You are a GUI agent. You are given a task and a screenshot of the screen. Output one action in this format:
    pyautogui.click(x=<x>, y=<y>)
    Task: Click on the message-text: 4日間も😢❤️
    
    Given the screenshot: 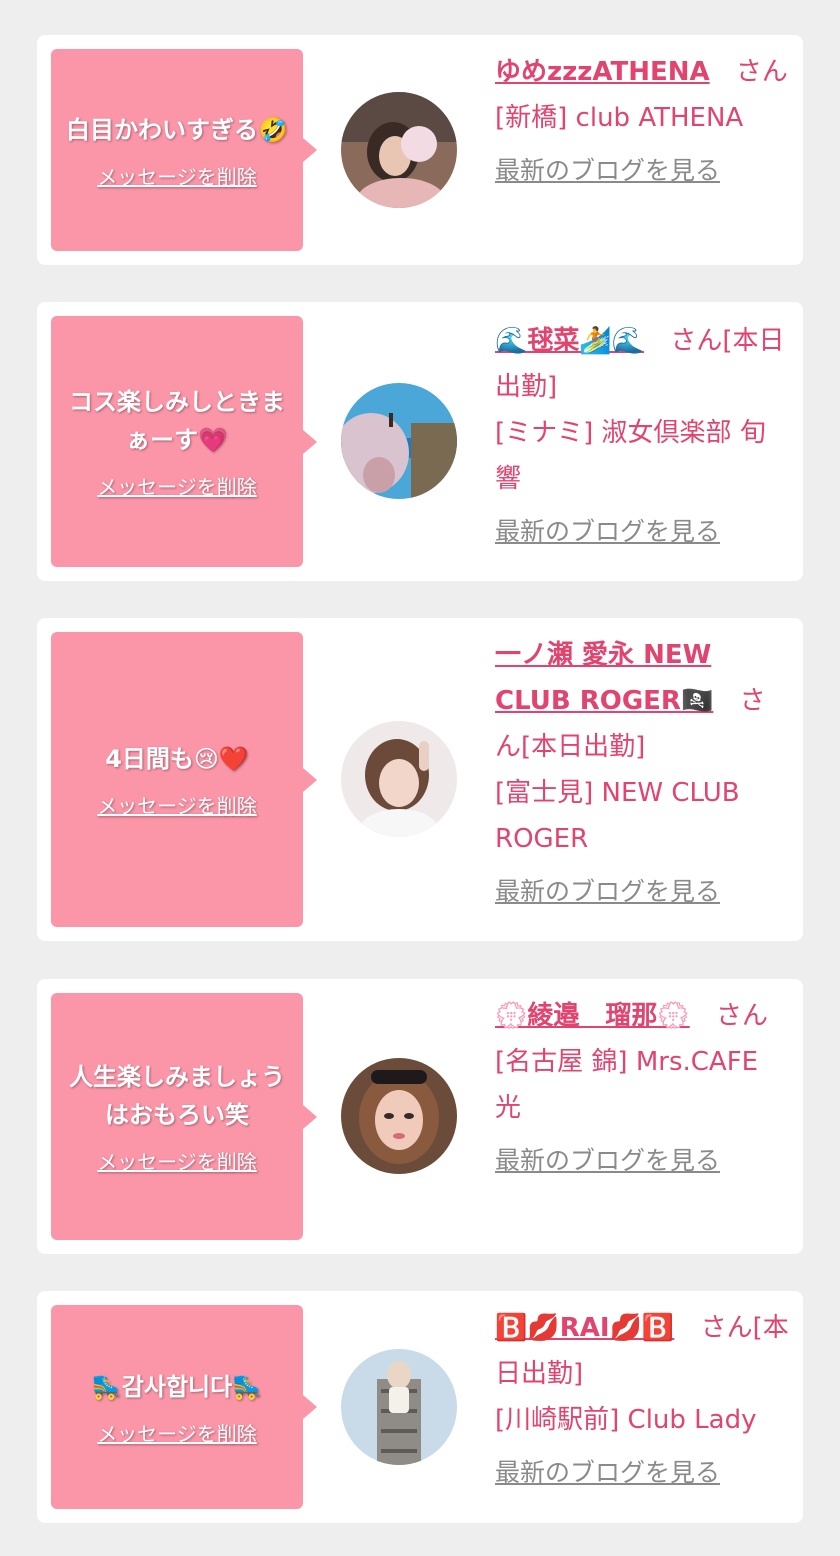 What is the action you would take?
    pyautogui.click(x=177, y=759)
    